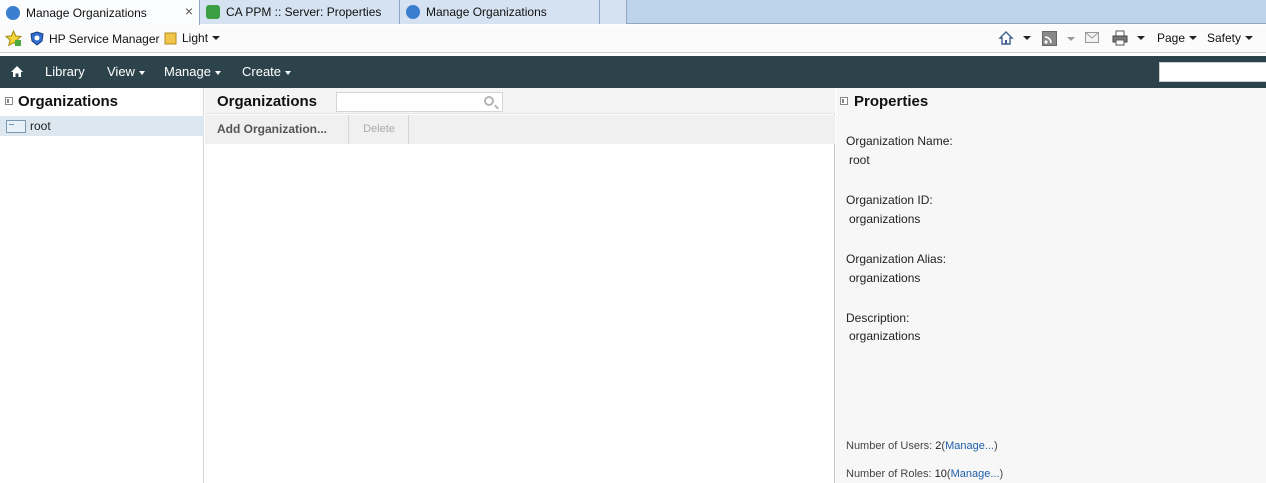 The width and height of the screenshot is (1266, 483). What do you see at coordinates (379, 129) in the screenshot?
I see `delete-button: Delete` at bounding box center [379, 129].